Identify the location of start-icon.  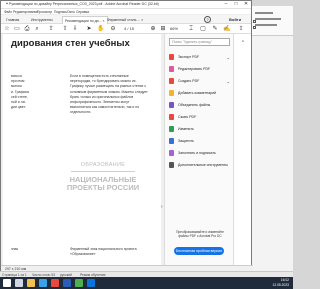
(7, 283).